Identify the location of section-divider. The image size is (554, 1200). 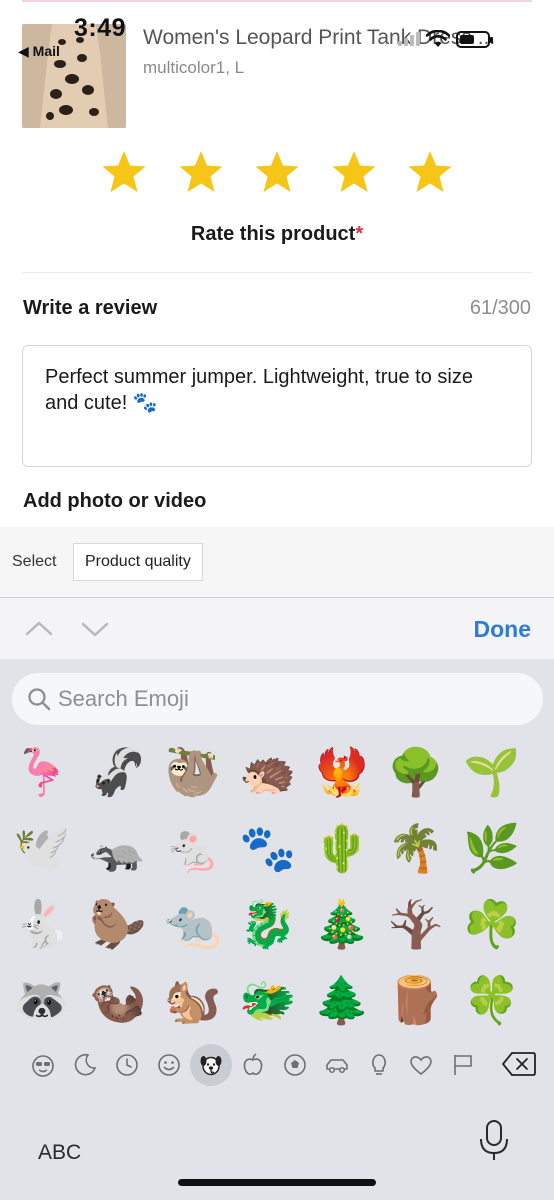
(277, 272).